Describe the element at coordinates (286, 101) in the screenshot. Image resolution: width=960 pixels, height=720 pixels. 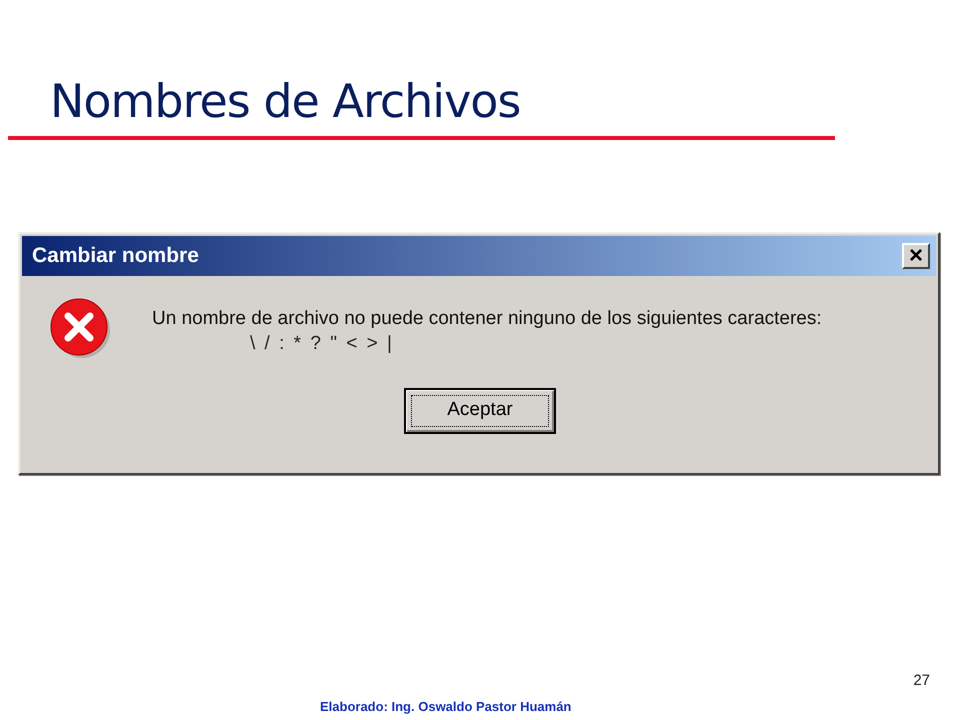
I see `slide-title: Nombres de Archivos` at that location.